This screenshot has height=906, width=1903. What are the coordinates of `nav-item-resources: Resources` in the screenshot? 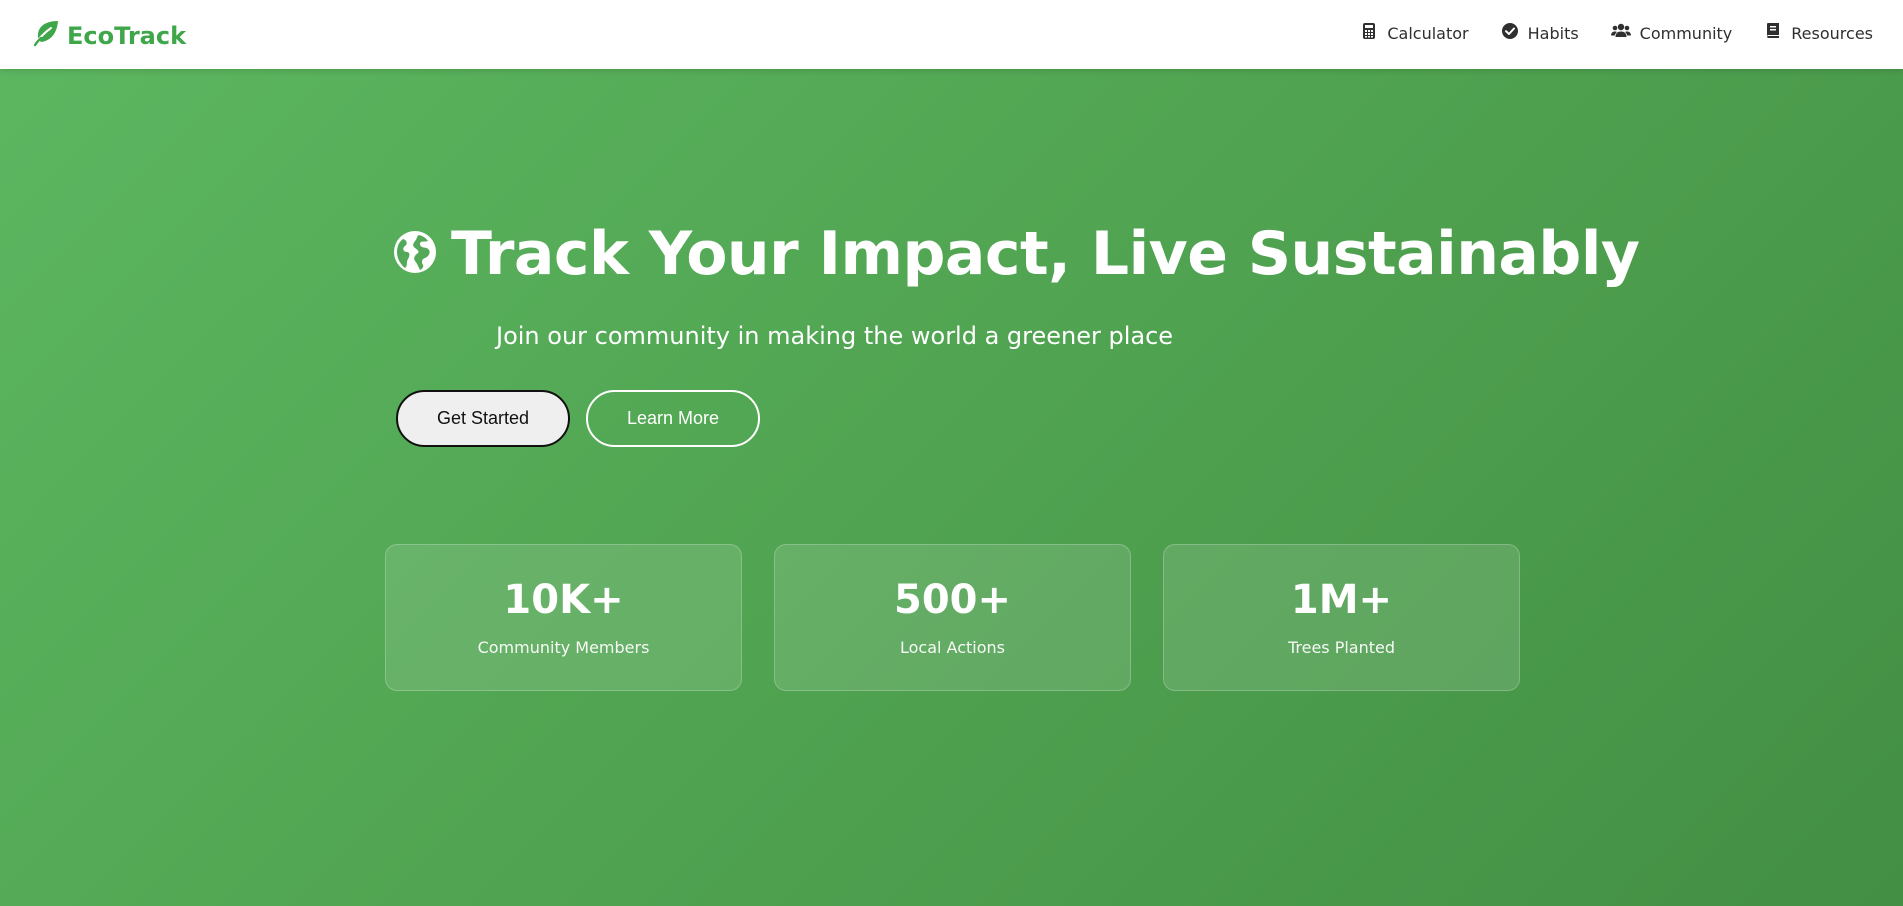 It's located at (1818, 33).